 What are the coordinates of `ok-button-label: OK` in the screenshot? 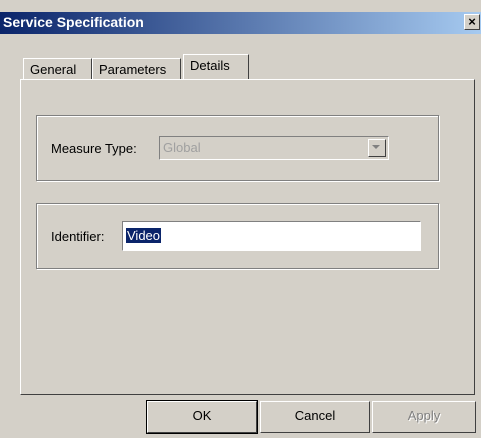 It's located at (202, 415).